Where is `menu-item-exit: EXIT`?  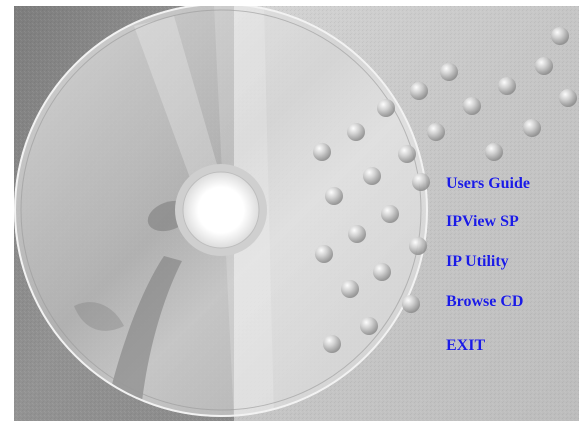
menu-item-exit: EXIT is located at coordinates (465, 346).